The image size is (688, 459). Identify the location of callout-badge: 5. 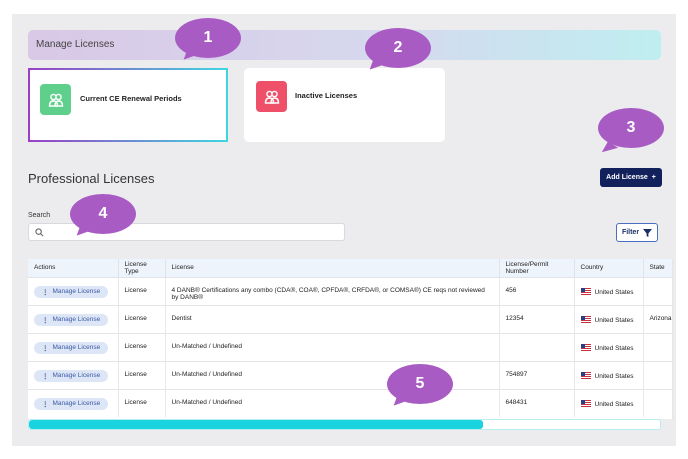
(420, 384).